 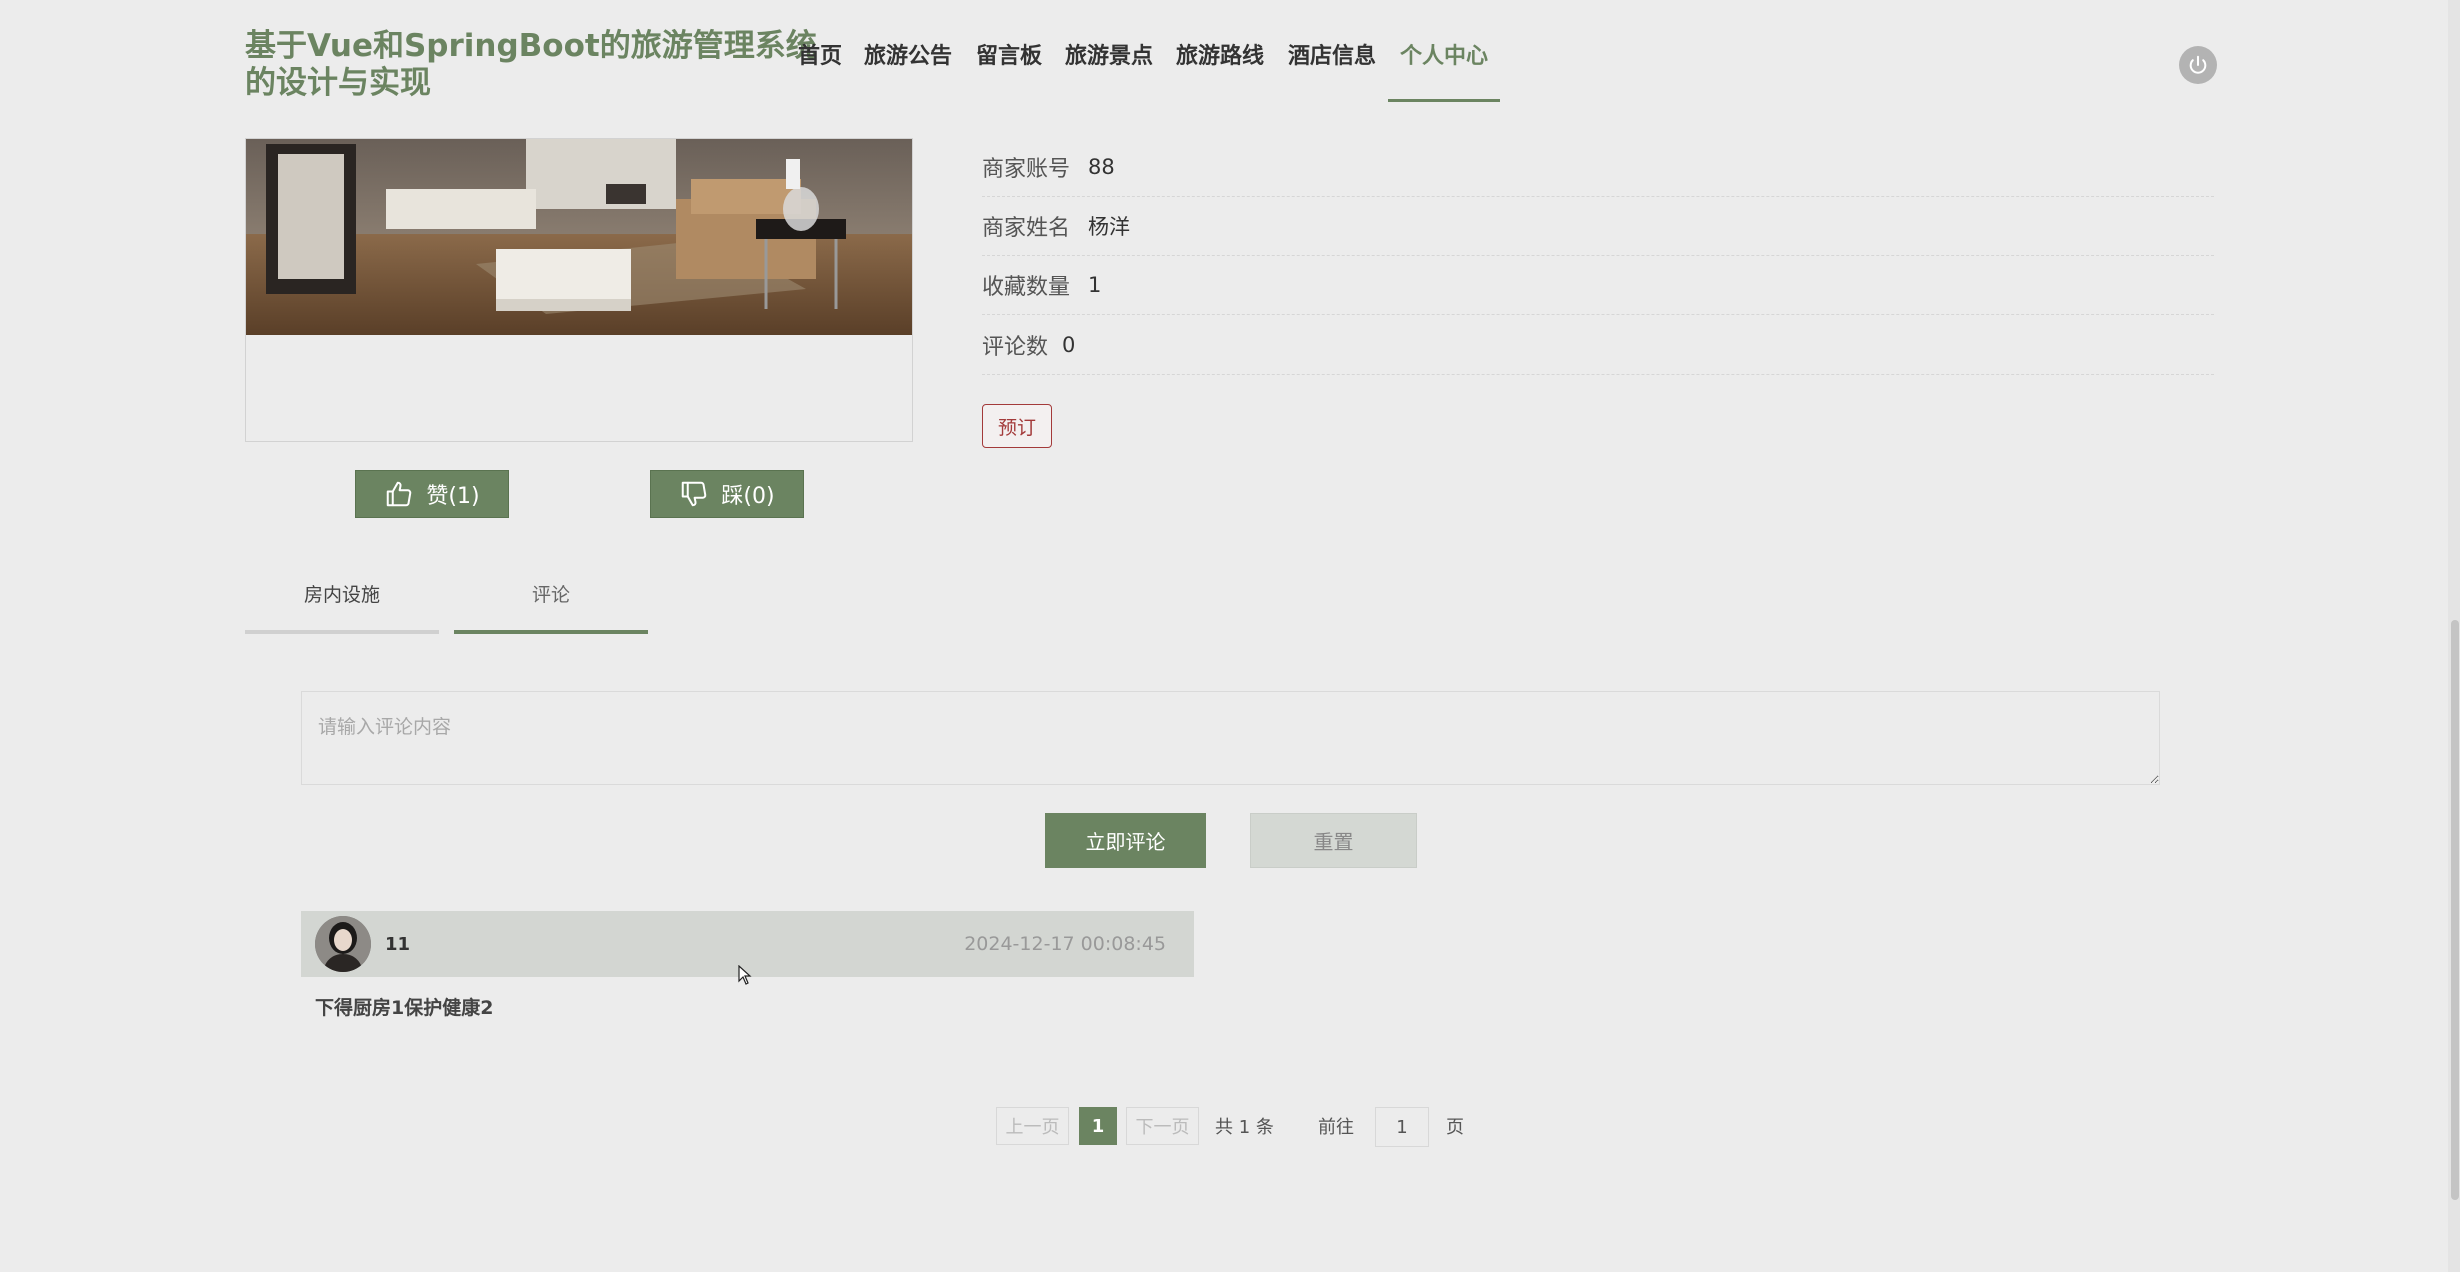 What do you see at coordinates (1332, 70) in the screenshot?
I see `nav-hotels: 酒店信息` at bounding box center [1332, 70].